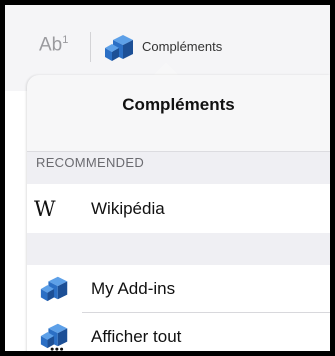  Describe the element at coordinates (182, 46) in the screenshot. I see `addins-button-label: Compléments` at that location.